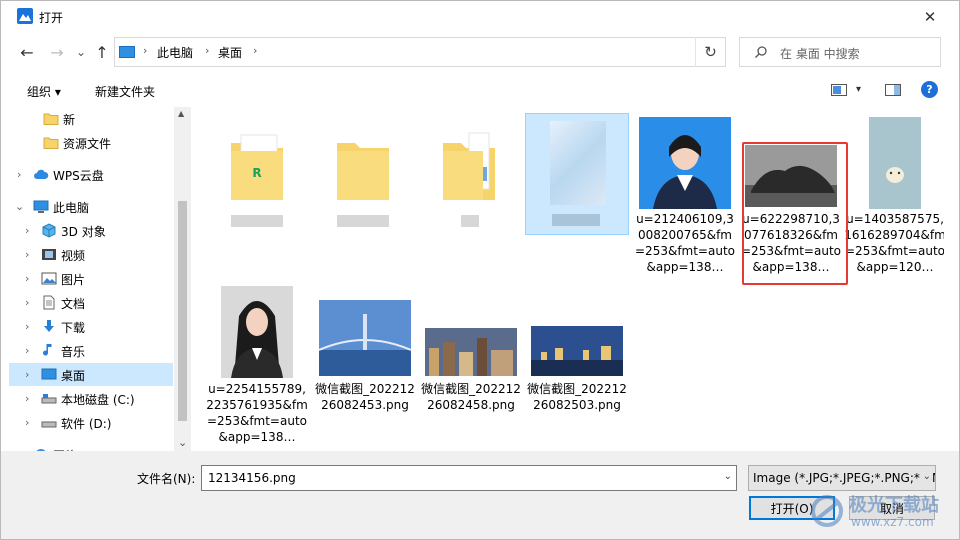 The height and width of the screenshot is (540, 960). Describe the element at coordinates (91, 326) in the screenshot. I see `sidebar-item-downloads: › 下载` at that location.